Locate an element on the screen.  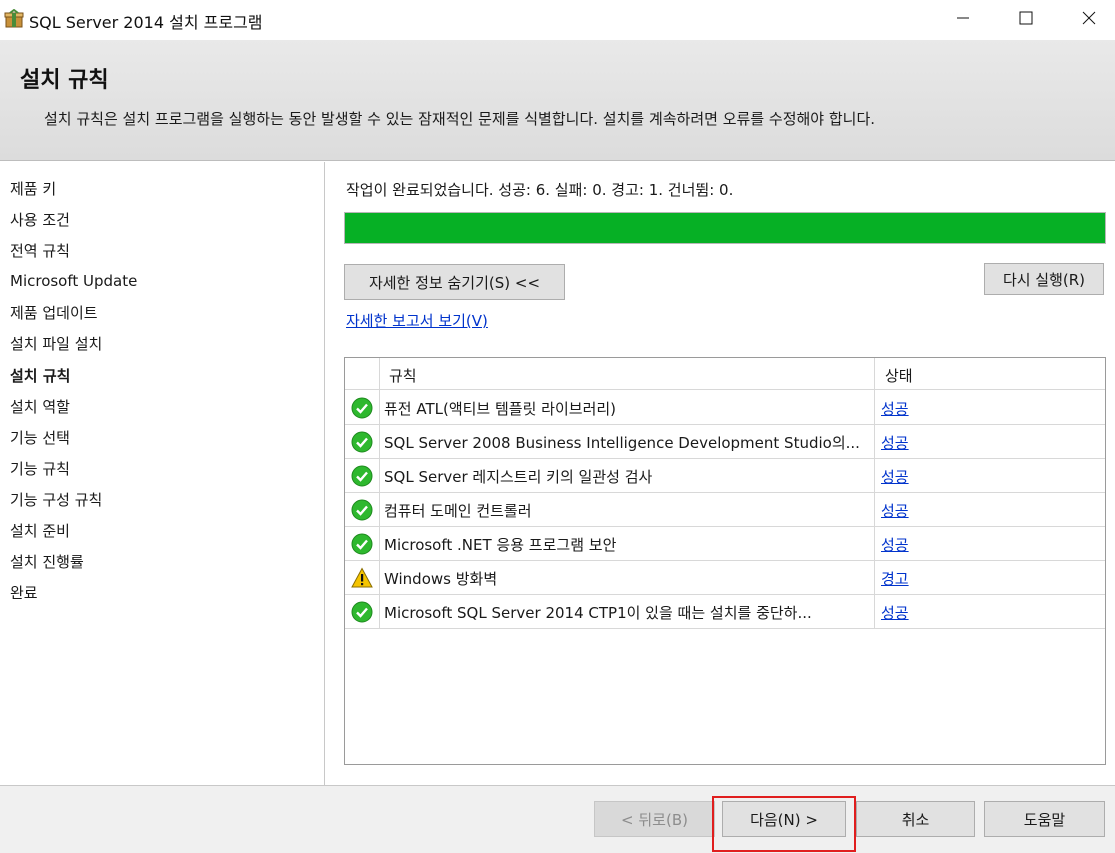
sidebar-item-ready-to-install: 설치 준비 is located at coordinates (40, 530).